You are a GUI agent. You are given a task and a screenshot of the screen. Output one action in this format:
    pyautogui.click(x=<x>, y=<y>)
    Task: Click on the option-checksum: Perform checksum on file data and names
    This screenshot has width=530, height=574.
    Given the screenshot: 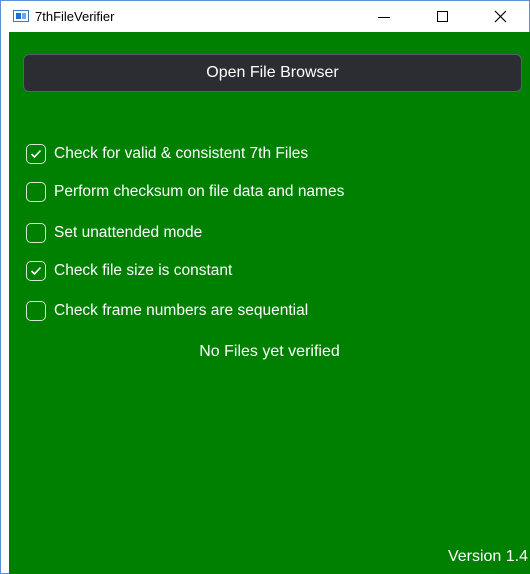 What is the action you would take?
    pyautogui.click(x=185, y=192)
    